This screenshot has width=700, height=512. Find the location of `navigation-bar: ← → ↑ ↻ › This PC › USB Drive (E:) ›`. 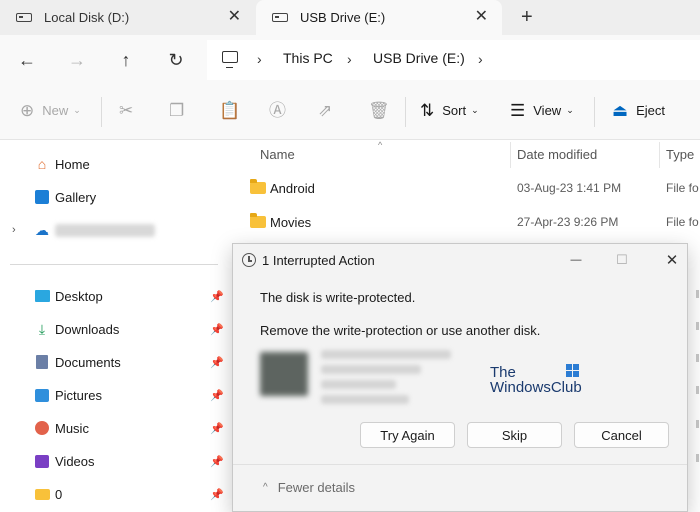

navigation-bar: ← → ↑ ↻ › This PC › USB Drive (E:) › is located at coordinates (350, 60).